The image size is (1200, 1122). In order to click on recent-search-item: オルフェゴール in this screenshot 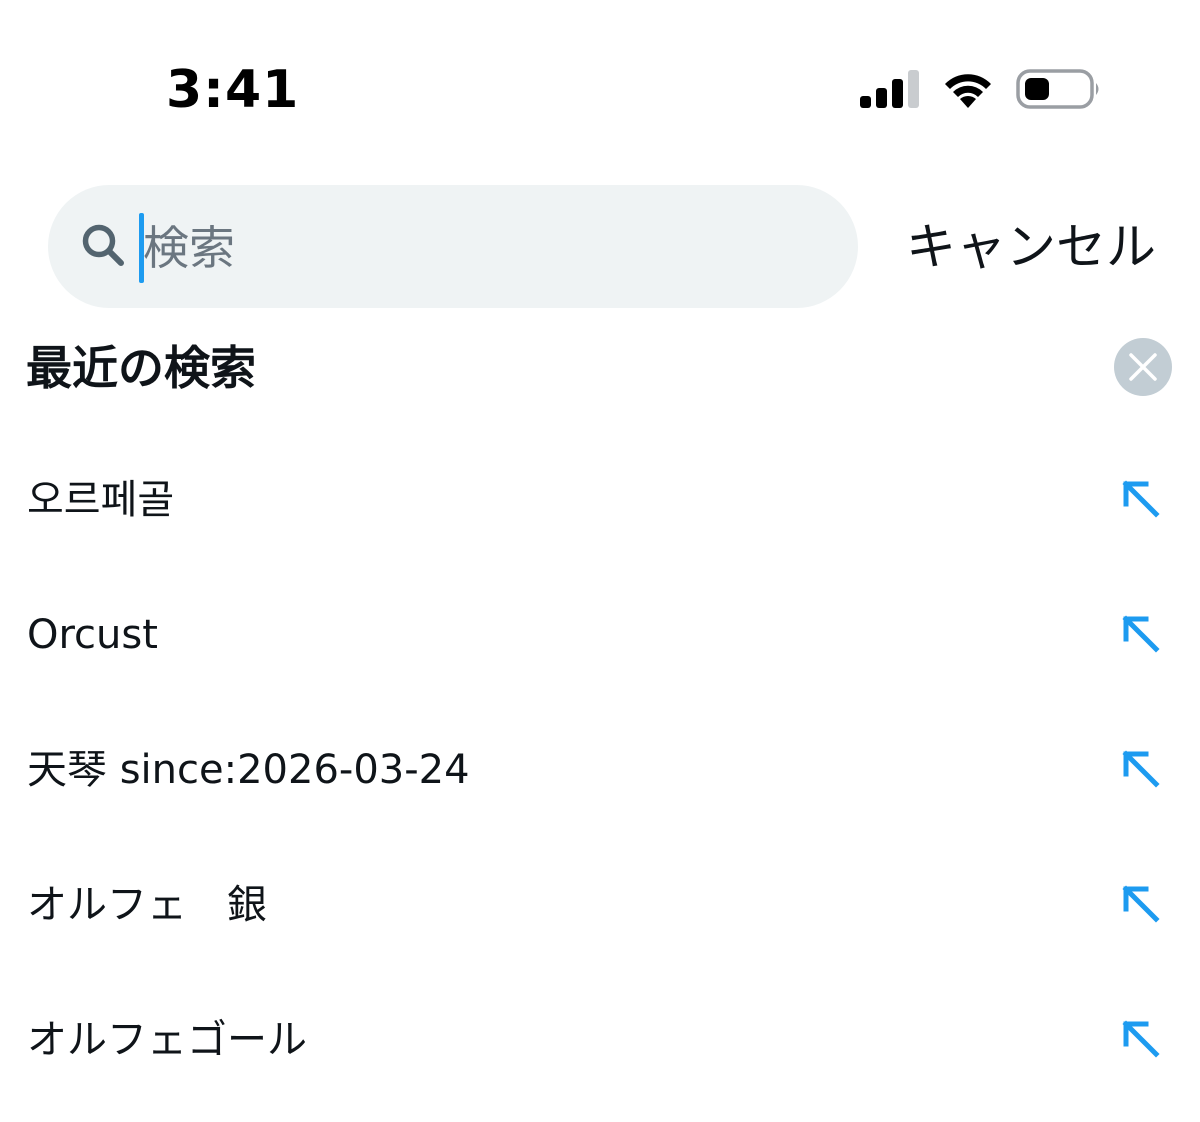, I will do `click(600, 1039)`.